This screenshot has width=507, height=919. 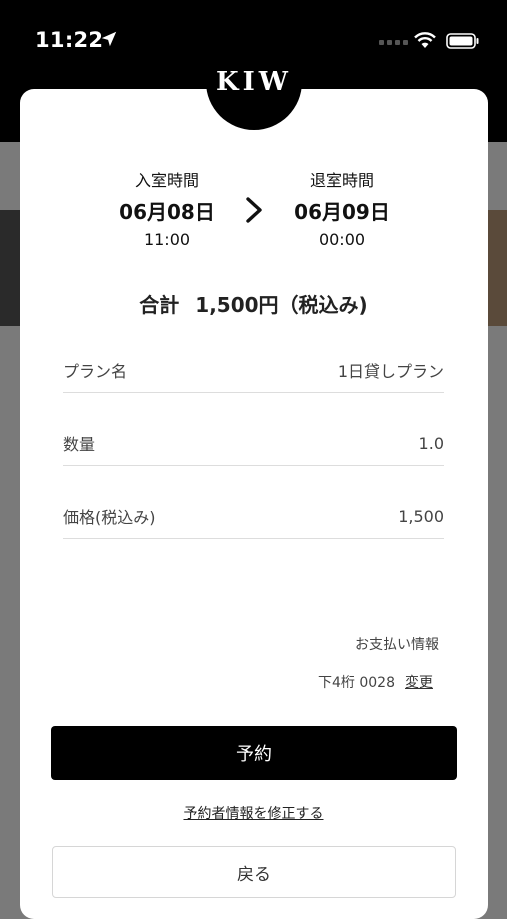 I want to click on detail-value: 1.0, so click(x=431, y=443).